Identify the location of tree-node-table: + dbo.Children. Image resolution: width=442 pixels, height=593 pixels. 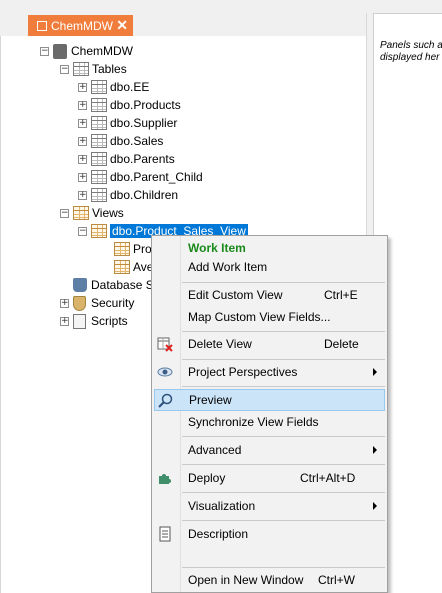
(128, 195).